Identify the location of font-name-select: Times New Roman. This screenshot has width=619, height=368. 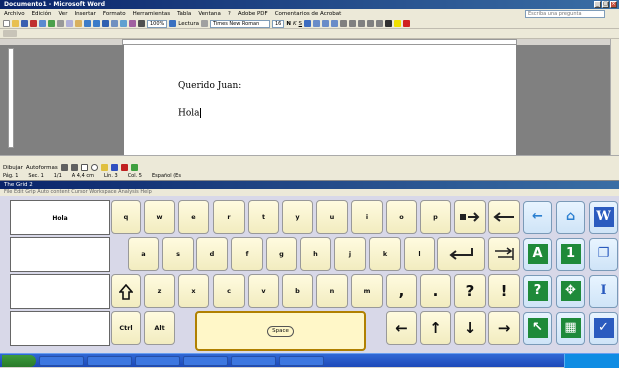
(239, 23).